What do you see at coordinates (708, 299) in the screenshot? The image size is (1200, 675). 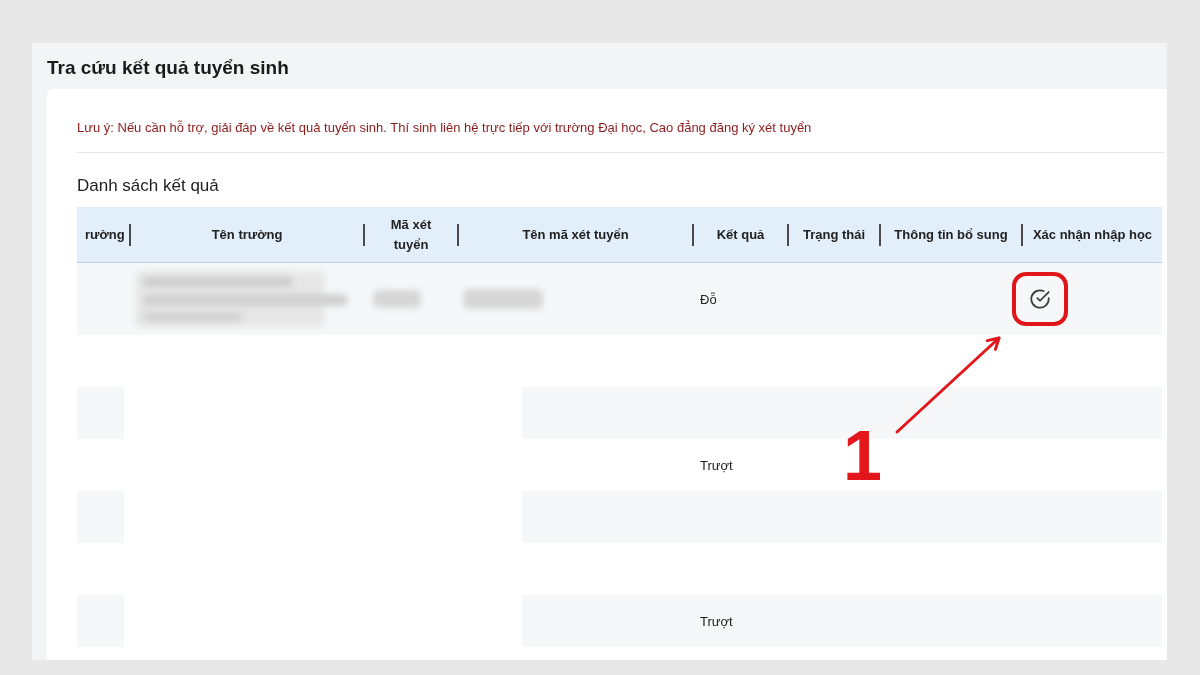 I see `table-cell: Đỗ` at bounding box center [708, 299].